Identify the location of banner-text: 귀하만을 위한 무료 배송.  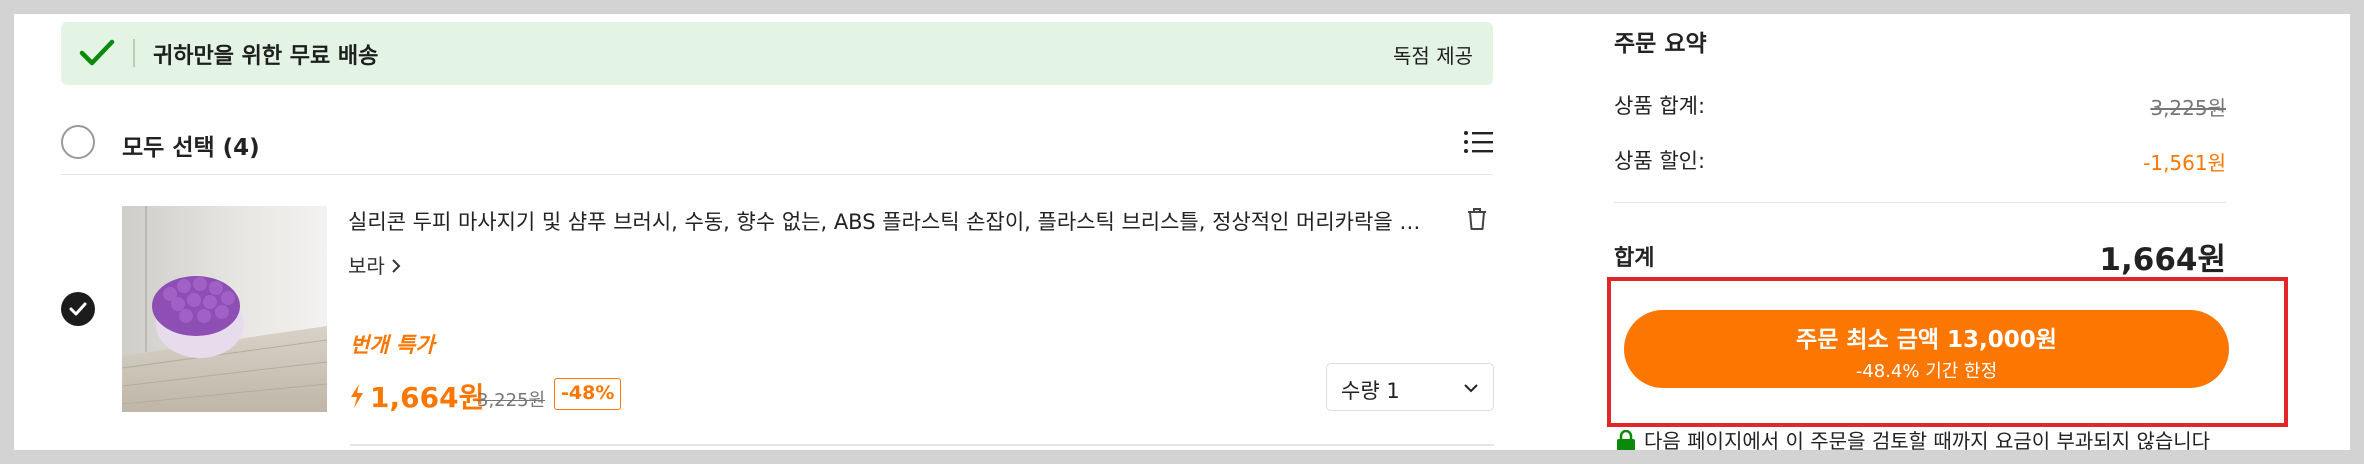
(266, 56).